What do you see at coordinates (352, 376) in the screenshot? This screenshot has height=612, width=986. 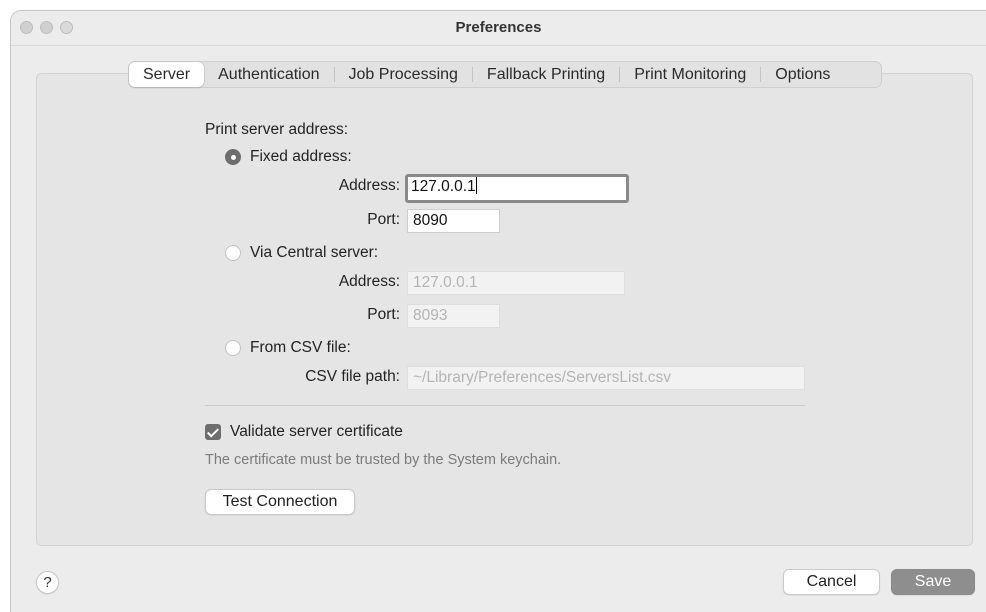 I see `csv-path-label: CSV file path:` at bounding box center [352, 376].